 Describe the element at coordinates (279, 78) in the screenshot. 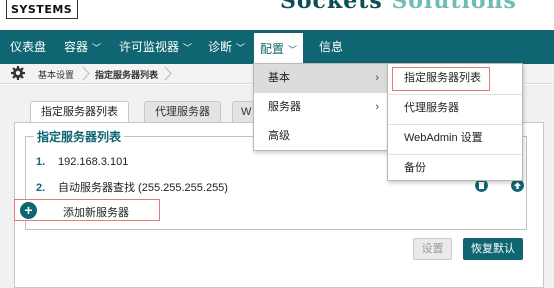

I see `menu-item-basic-label: 基本` at that location.